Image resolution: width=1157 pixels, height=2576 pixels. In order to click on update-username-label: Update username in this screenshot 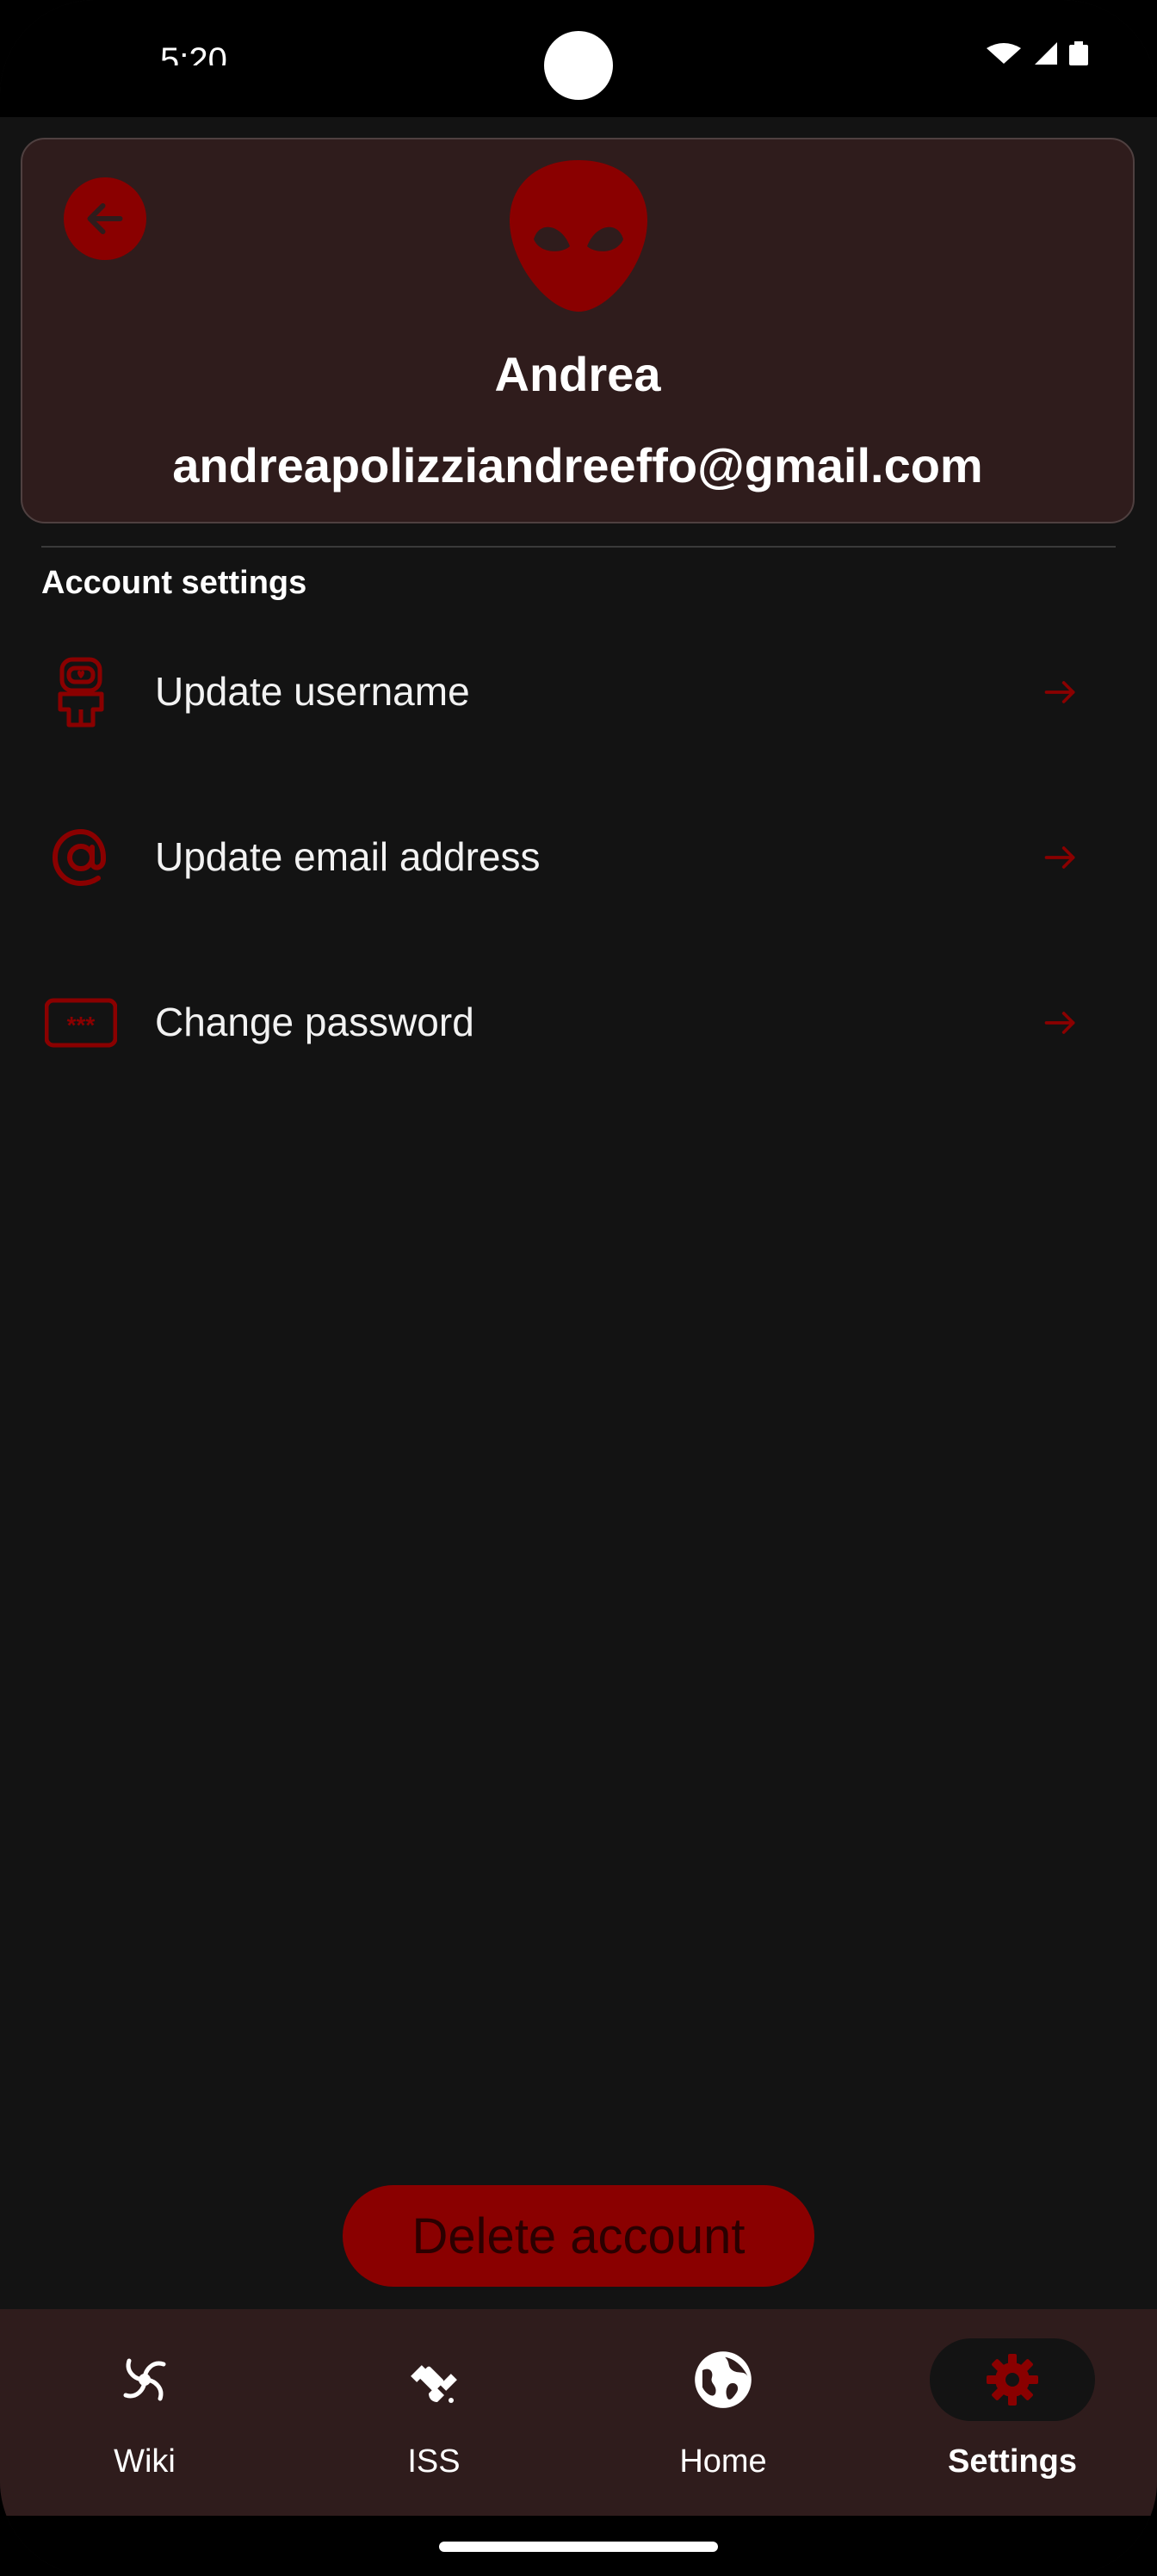, I will do `click(313, 691)`.